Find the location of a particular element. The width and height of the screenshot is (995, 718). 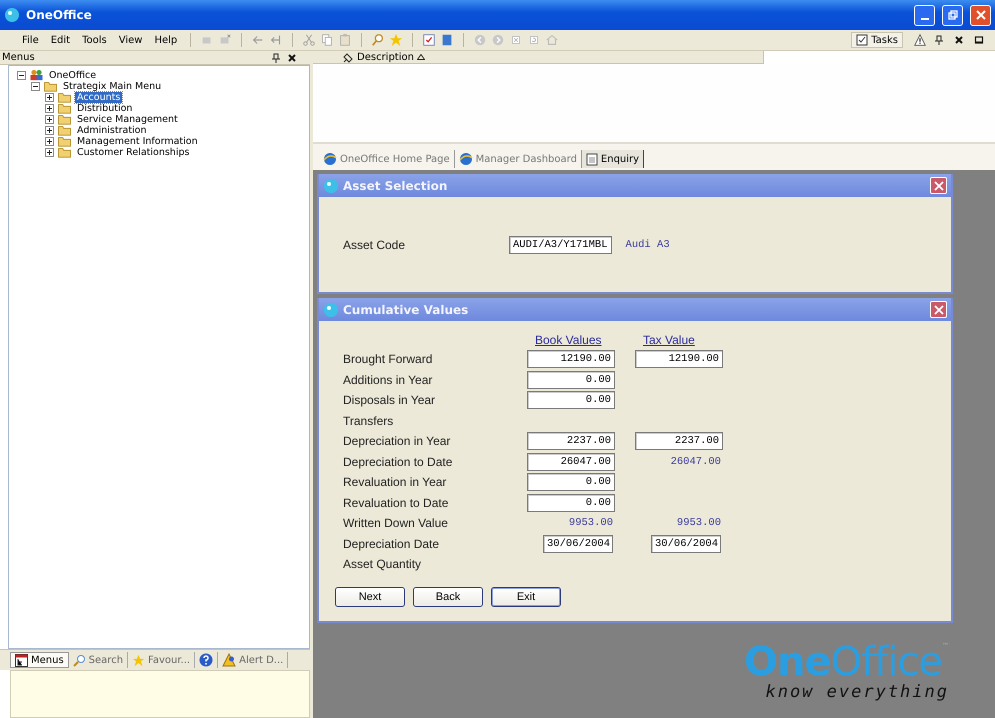

tree-item: Administration is located at coordinates (112, 130).